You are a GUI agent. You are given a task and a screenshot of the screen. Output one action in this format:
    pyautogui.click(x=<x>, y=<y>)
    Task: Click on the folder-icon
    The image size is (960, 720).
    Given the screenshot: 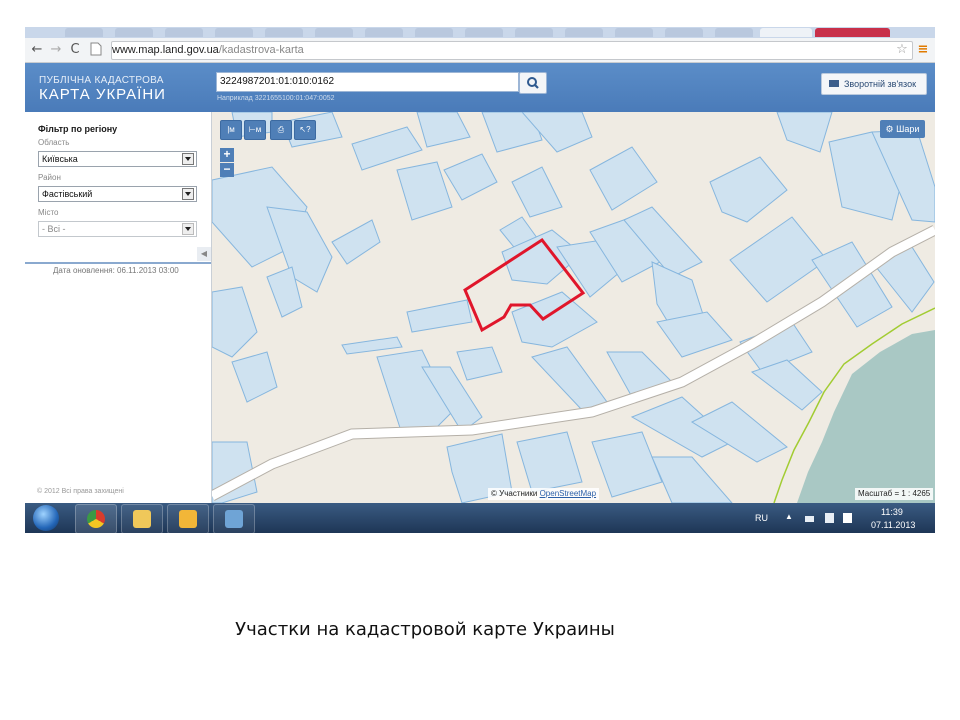 What is the action you would take?
    pyautogui.click(x=142, y=519)
    